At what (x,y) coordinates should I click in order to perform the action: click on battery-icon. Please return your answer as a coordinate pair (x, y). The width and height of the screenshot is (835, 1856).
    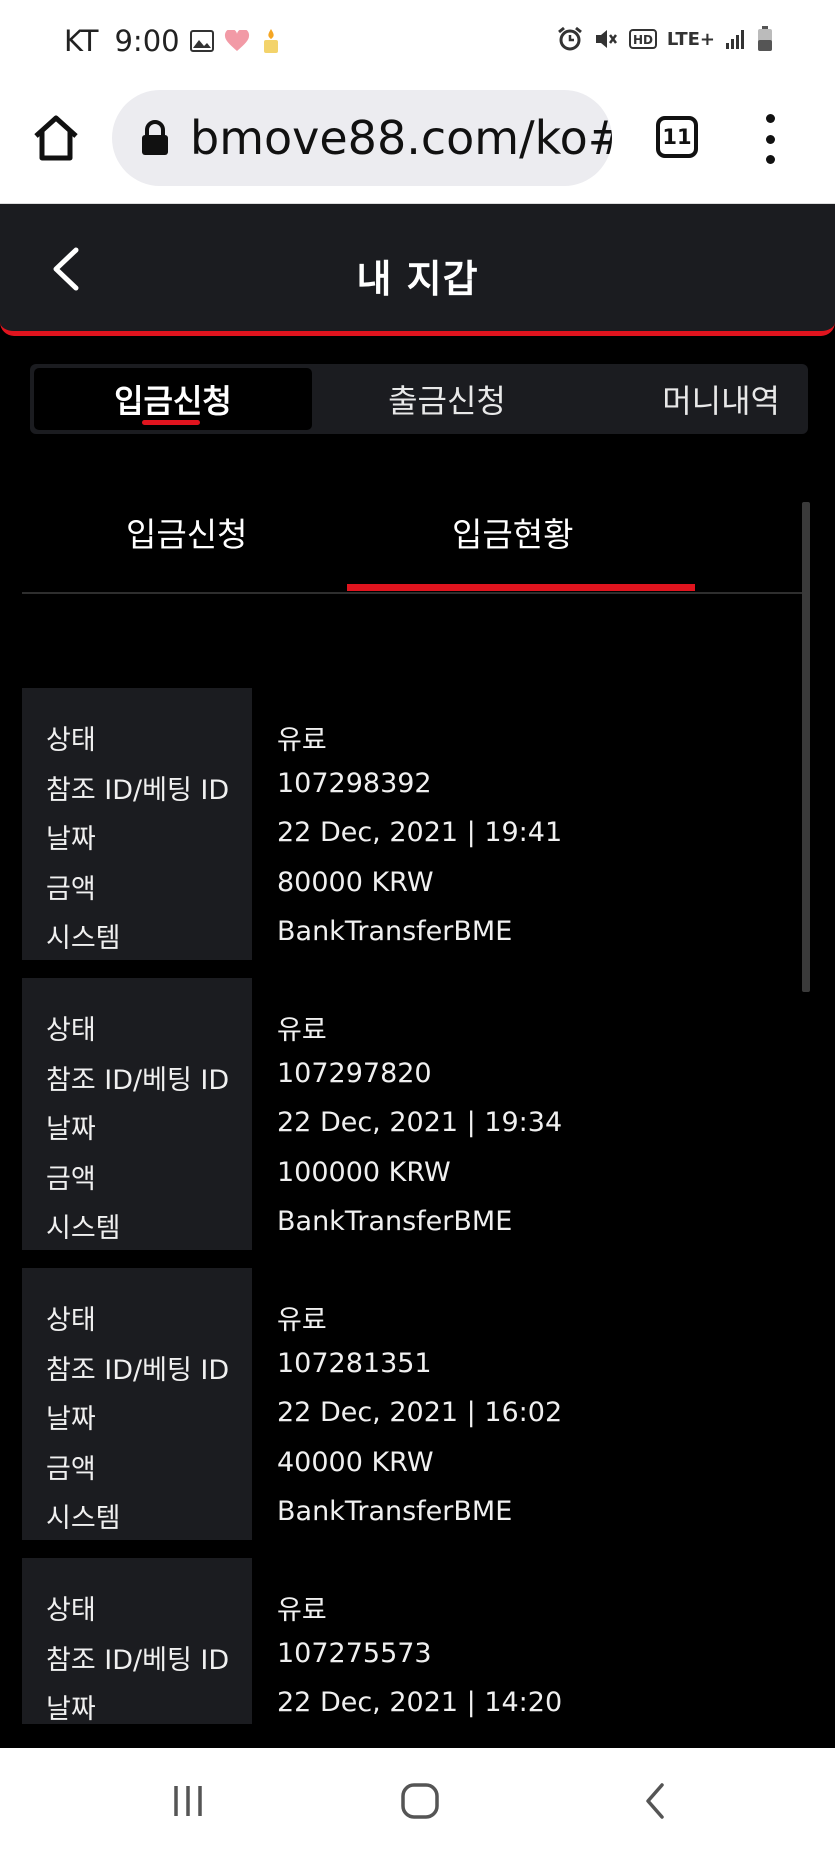
    Looking at the image, I should click on (765, 39).